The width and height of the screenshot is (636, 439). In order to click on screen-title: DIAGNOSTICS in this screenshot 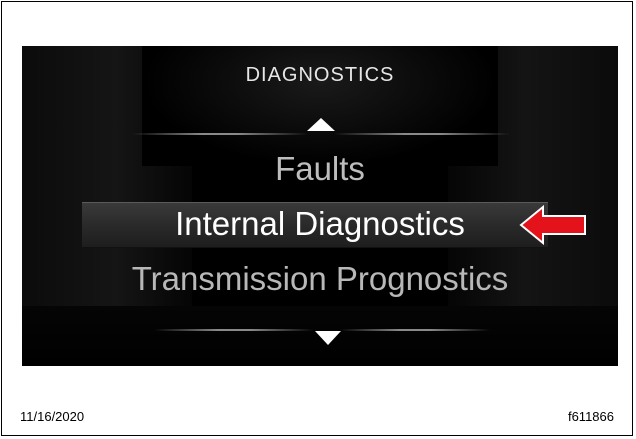, I will do `click(320, 75)`.